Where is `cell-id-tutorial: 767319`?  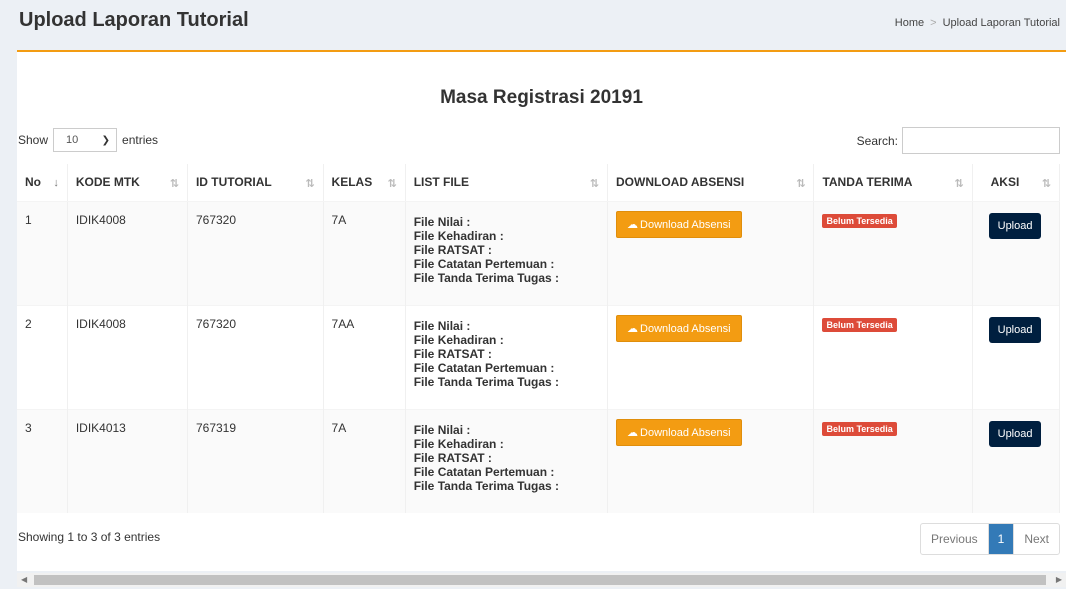
cell-id-tutorial: 767319 is located at coordinates (255, 460).